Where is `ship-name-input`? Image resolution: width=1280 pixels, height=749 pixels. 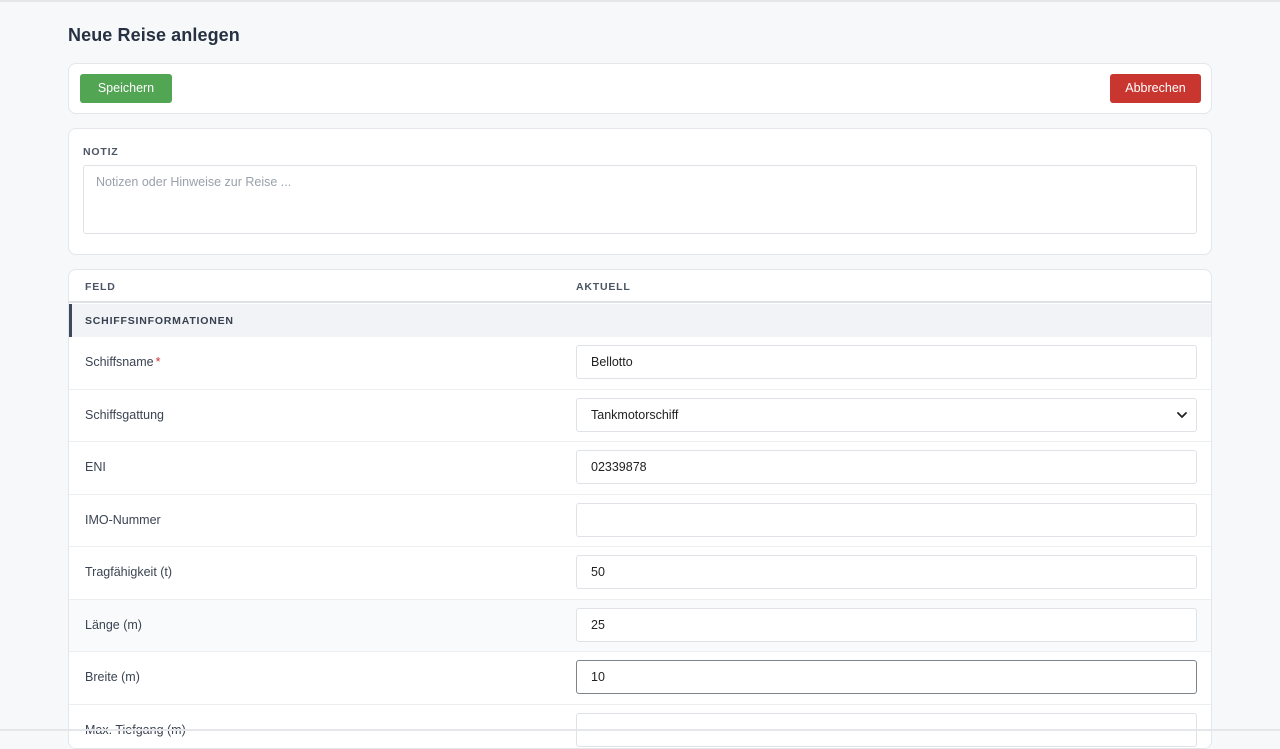
ship-name-input is located at coordinates (886, 362).